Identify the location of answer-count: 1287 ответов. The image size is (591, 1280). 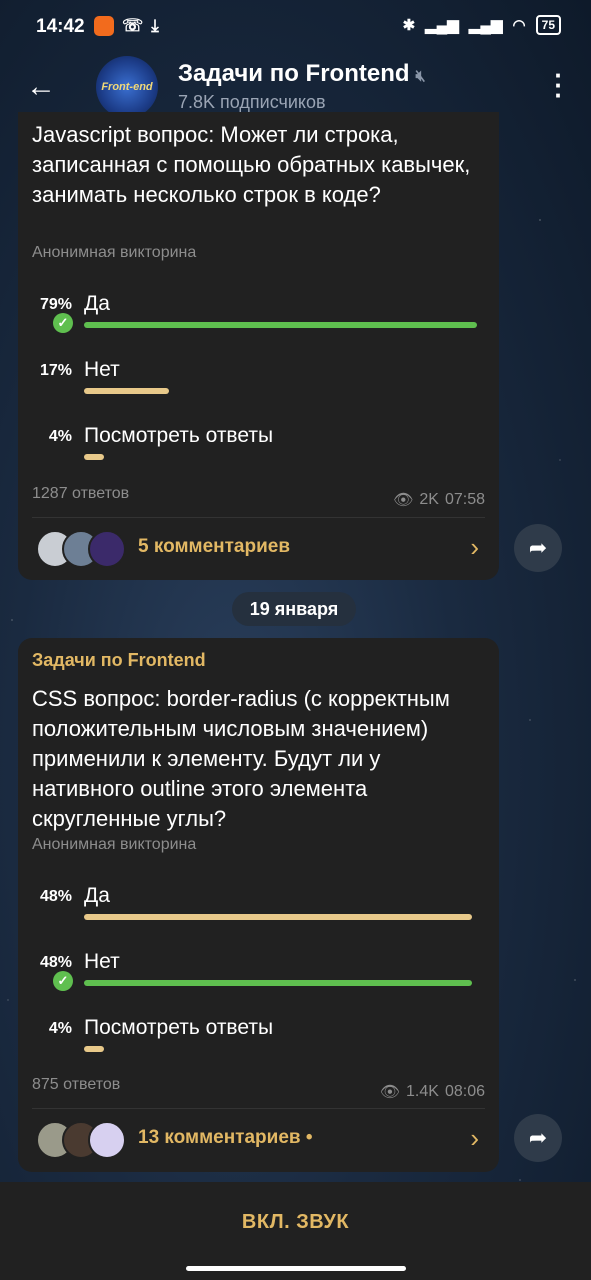
(81, 493).